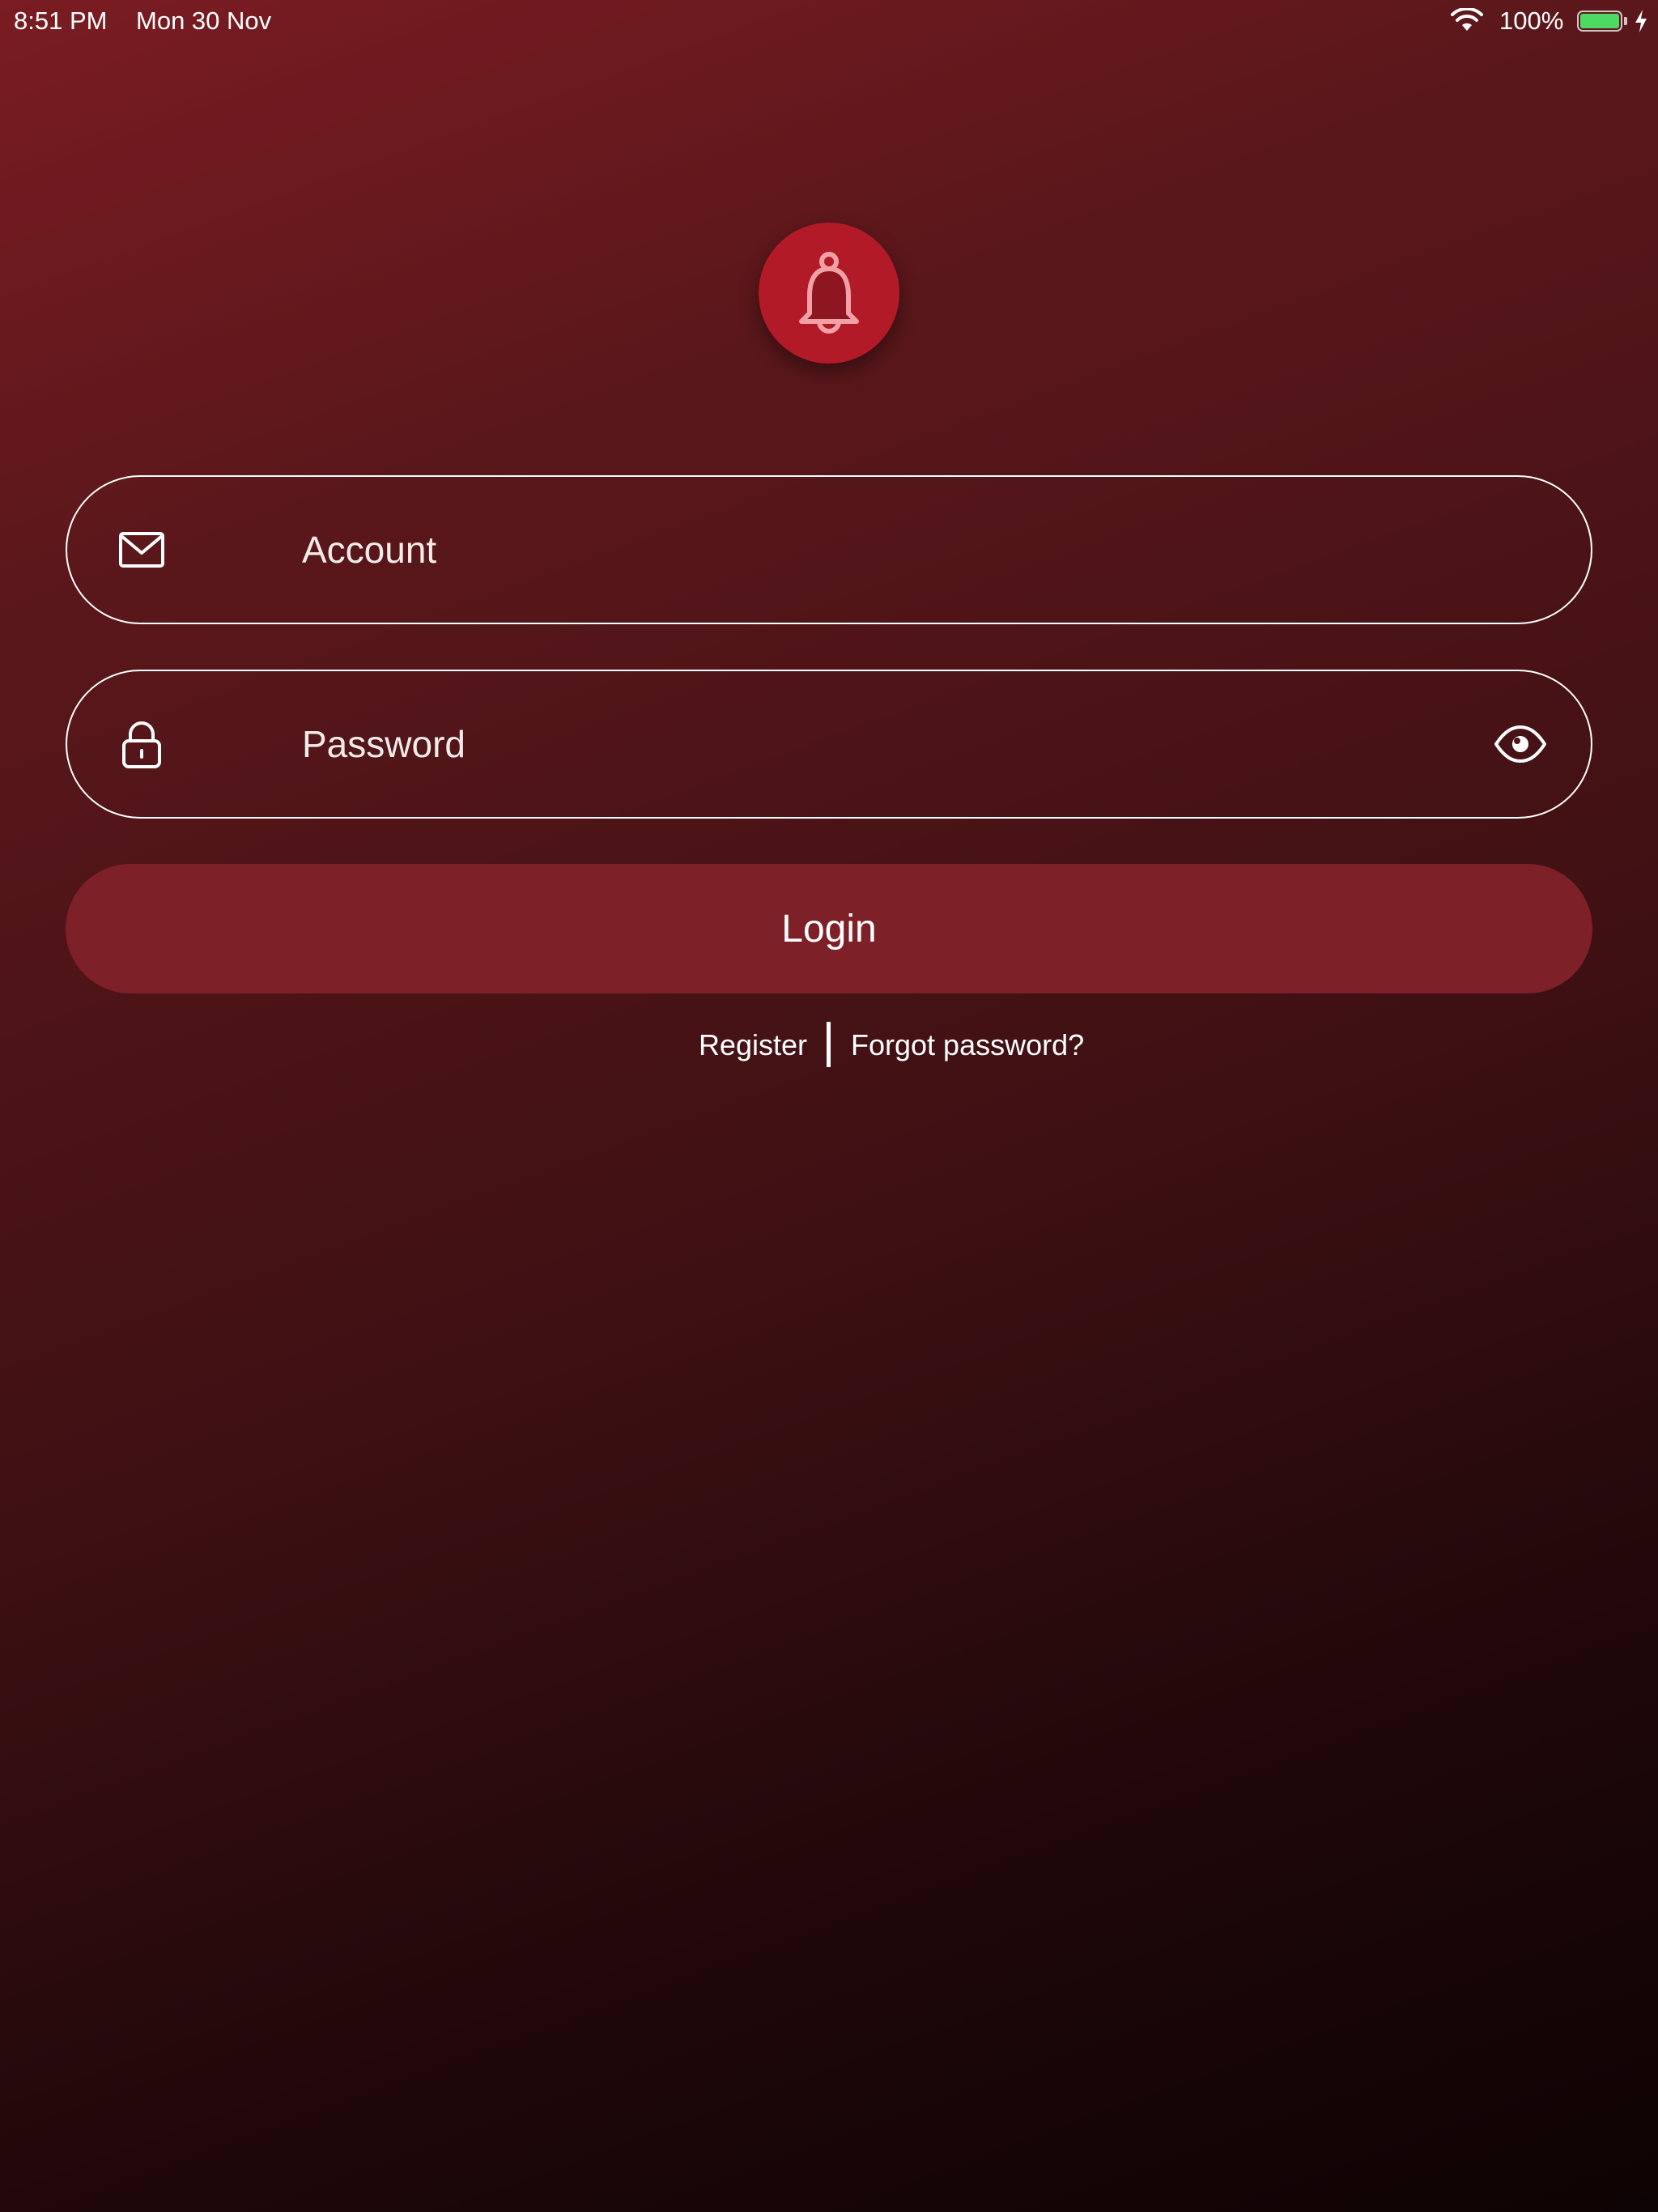  Describe the element at coordinates (829, 745) in the screenshot. I see `password-field: Password` at that location.